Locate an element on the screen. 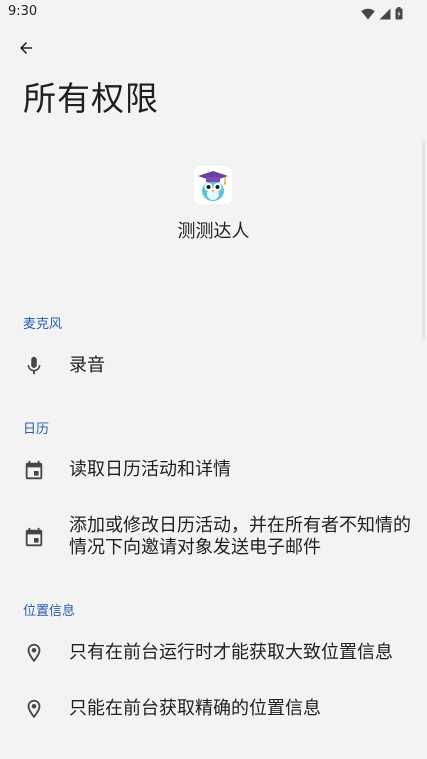 The width and height of the screenshot is (427, 759). permission-item-record-audio: 录音 is located at coordinates (213, 366).